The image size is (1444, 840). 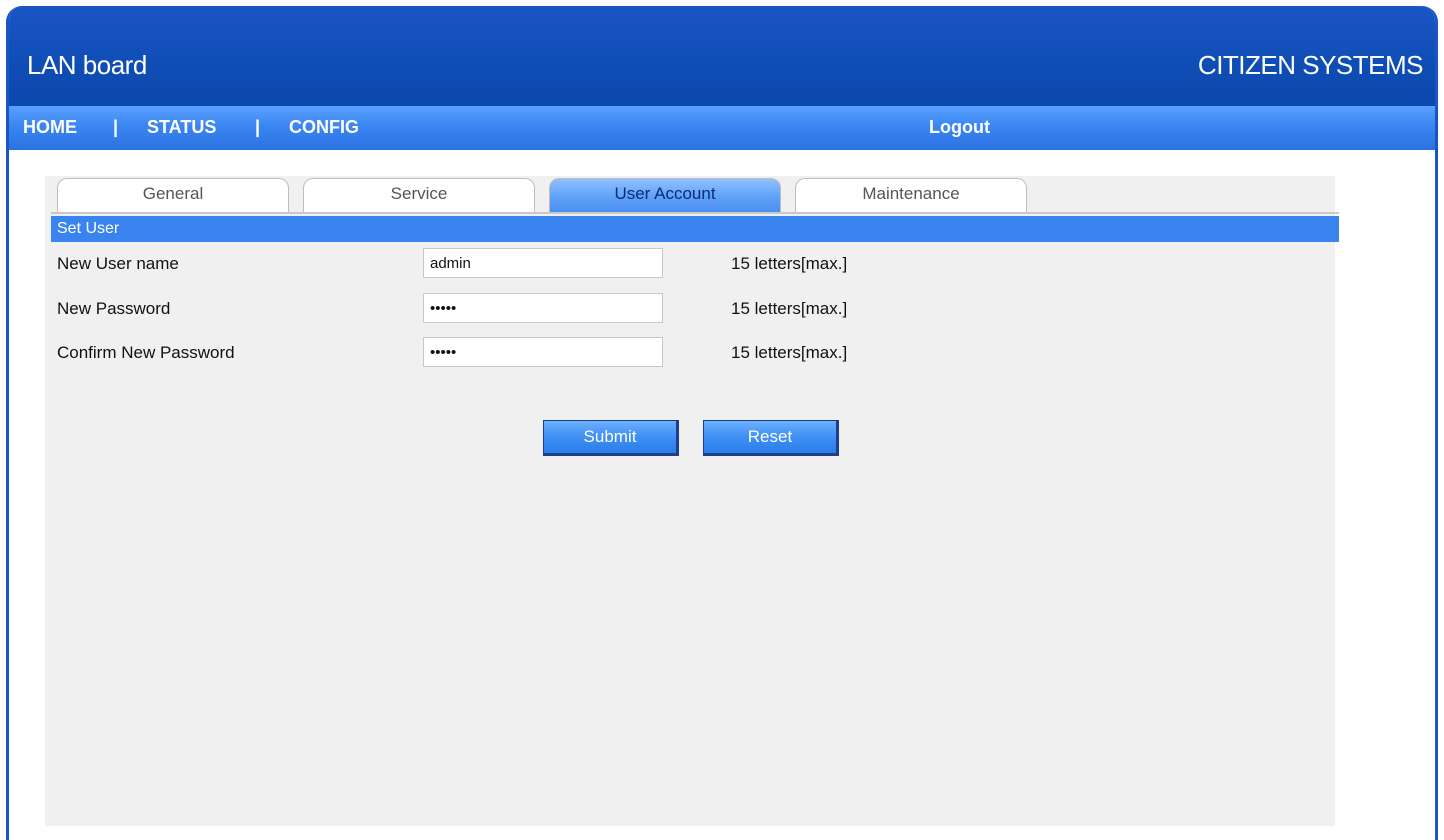 I want to click on tab-user-account: User Account, so click(x=665, y=195).